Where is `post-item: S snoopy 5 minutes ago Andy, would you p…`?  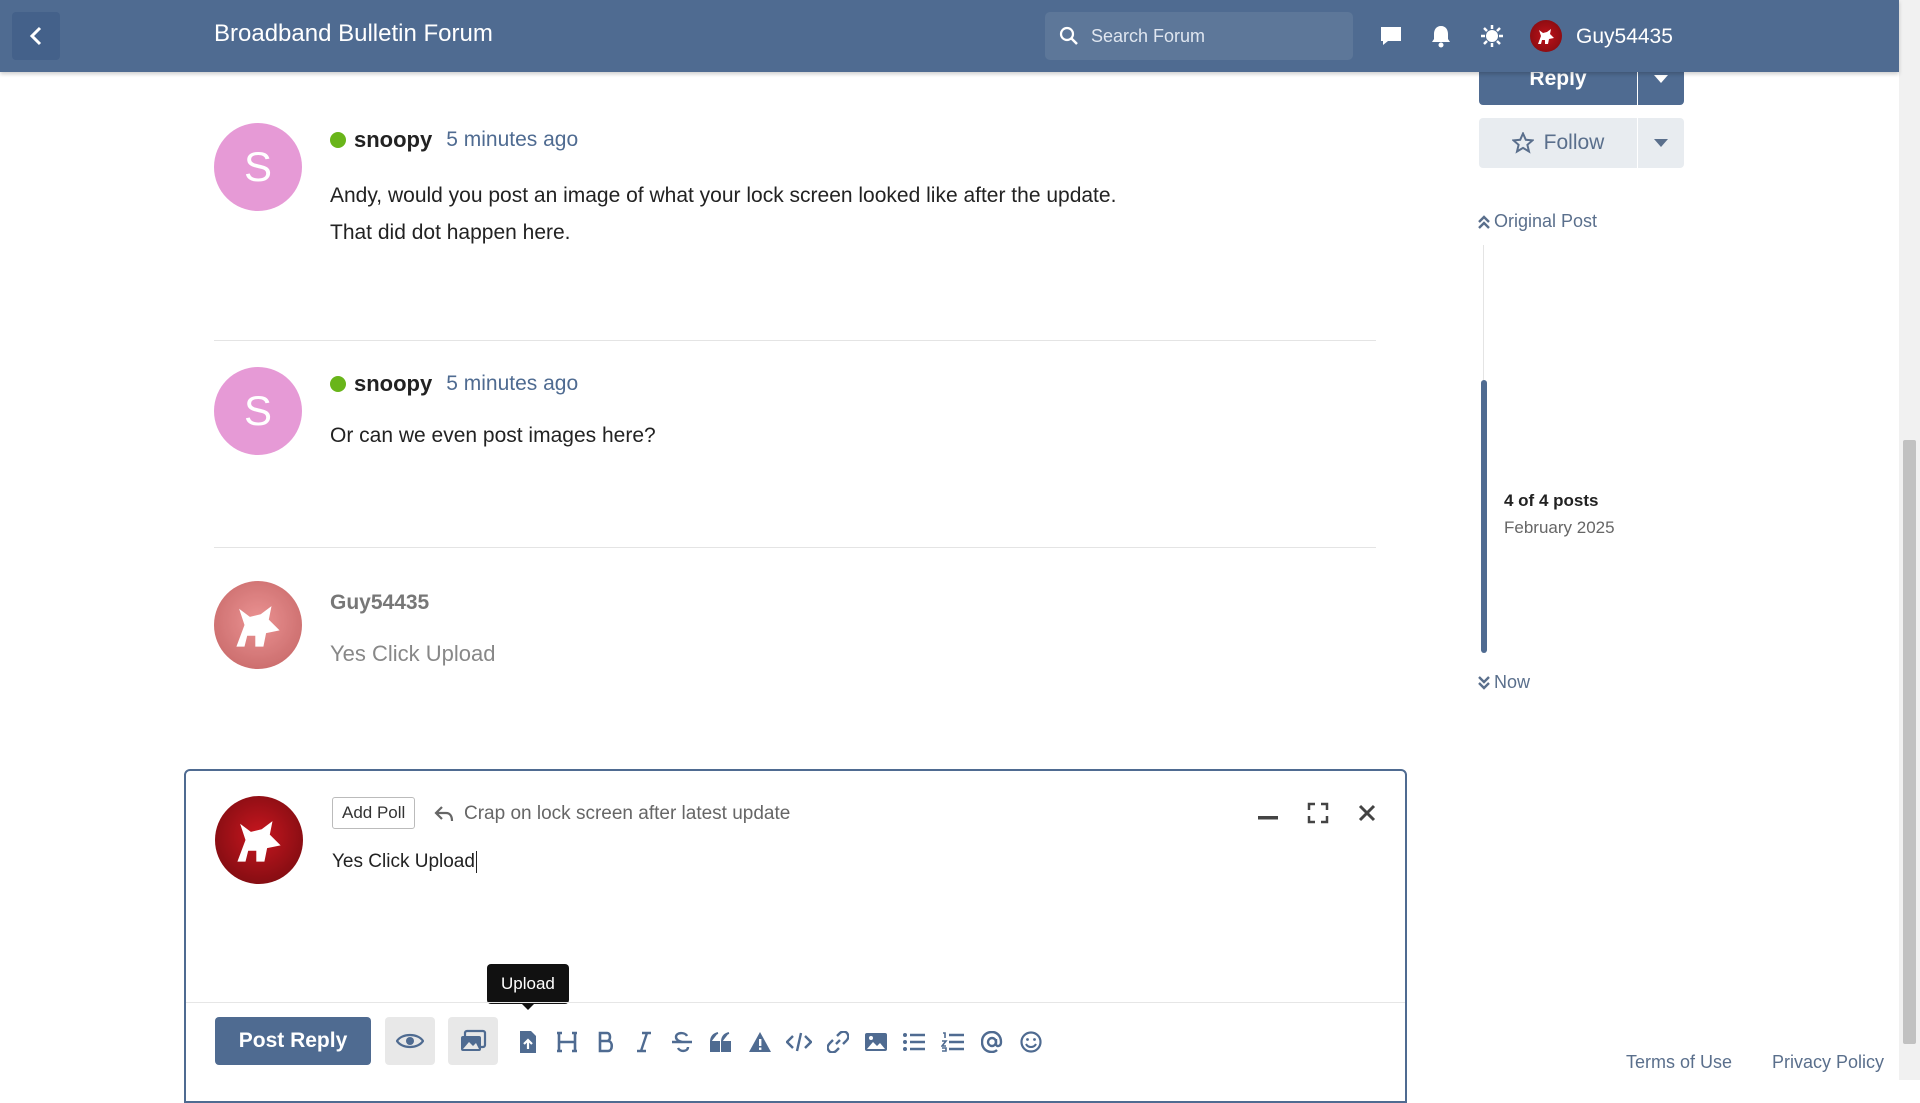 post-item: S snoopy 5 minutes ago Andy, would you p… is located at coordinates (795, 183).